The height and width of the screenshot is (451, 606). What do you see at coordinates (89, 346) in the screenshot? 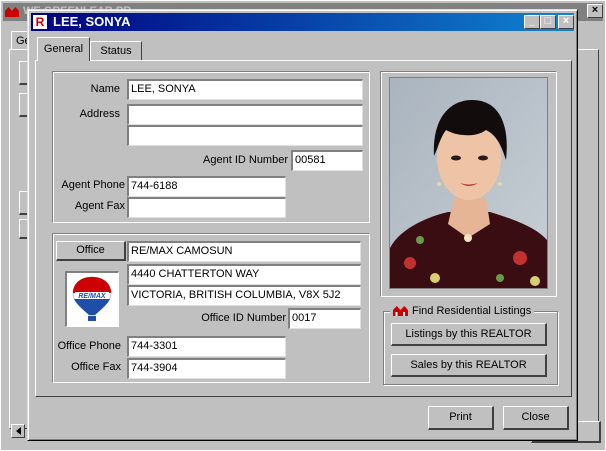
I see `office-phone-label: Office Phone` at bounding box center [89, 346].